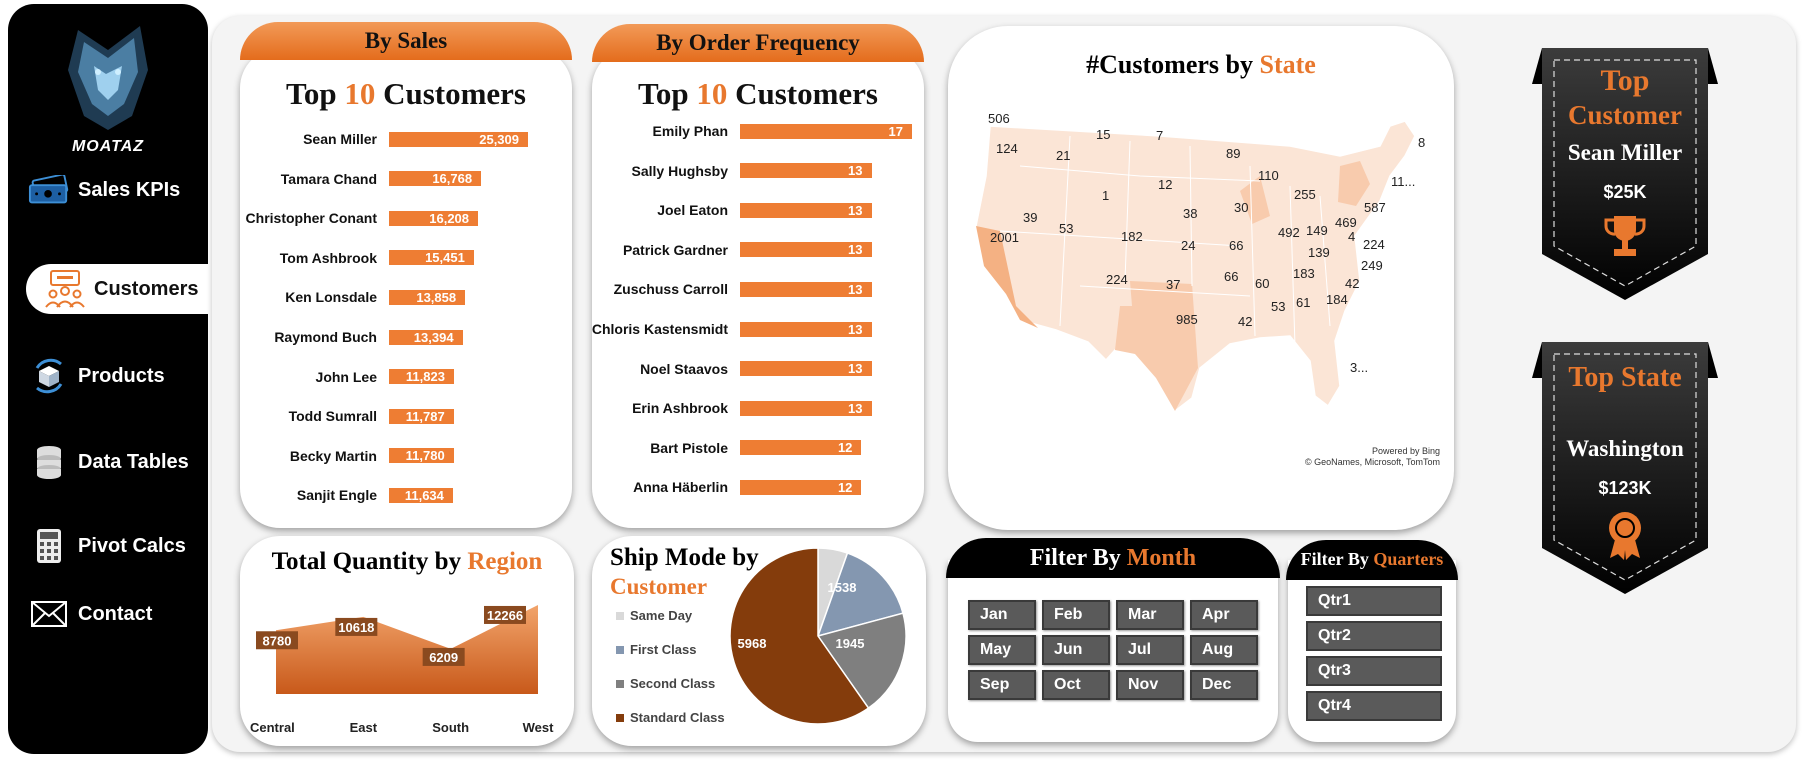 This screenshot has height=776, width=1809. What do you see at coordinates (104, 190) in the screenshot?
I see `nav-sales-kpis: Sales KPIs` at bounding box center [104, 190].